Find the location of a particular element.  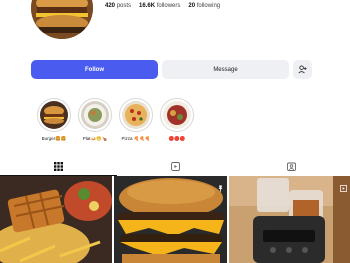

cheeseburger-image is located at coordinates (170, 219).